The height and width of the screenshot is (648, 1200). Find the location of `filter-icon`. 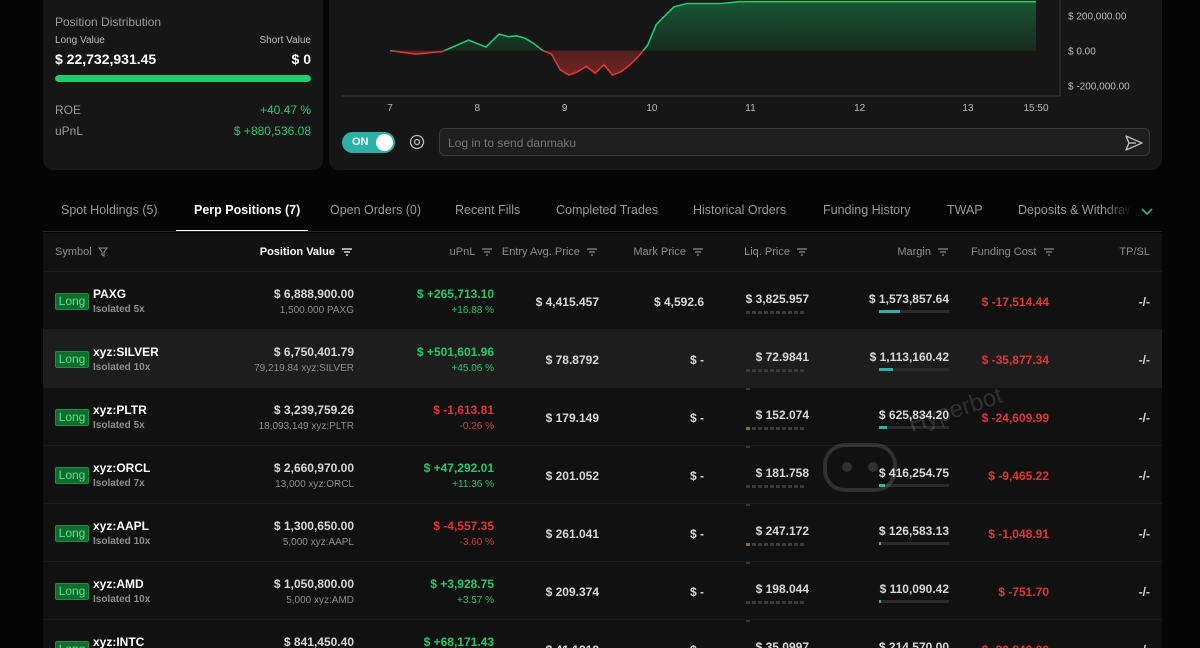

filter-icon is located at coordinates (102, 252).